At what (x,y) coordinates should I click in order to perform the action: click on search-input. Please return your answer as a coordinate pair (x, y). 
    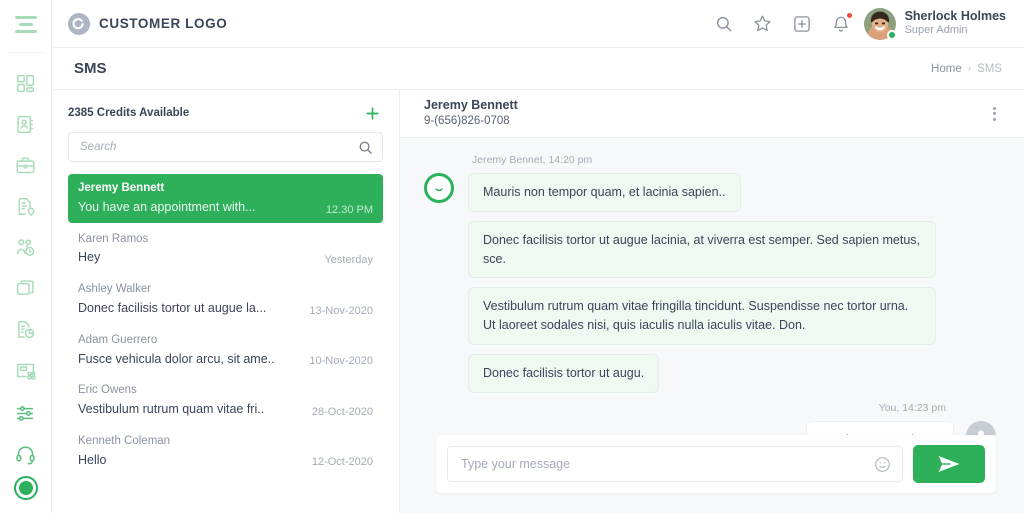
    Looking at the image, I should click on (216, 147).